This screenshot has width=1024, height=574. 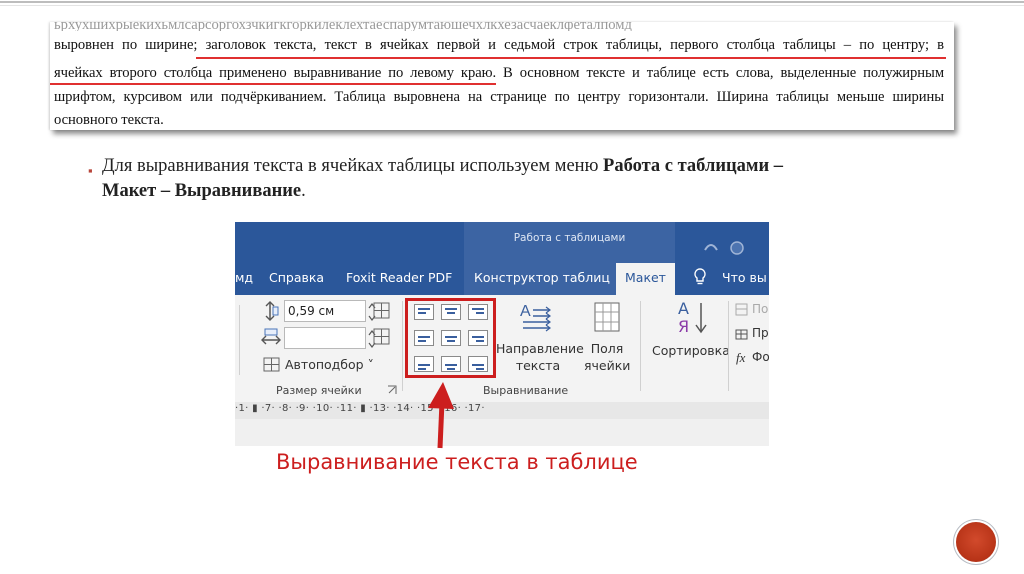 What do you see at coordinates (239, 340) in the screenshot?
I see `group-separator` at bounding box center [239, 340].